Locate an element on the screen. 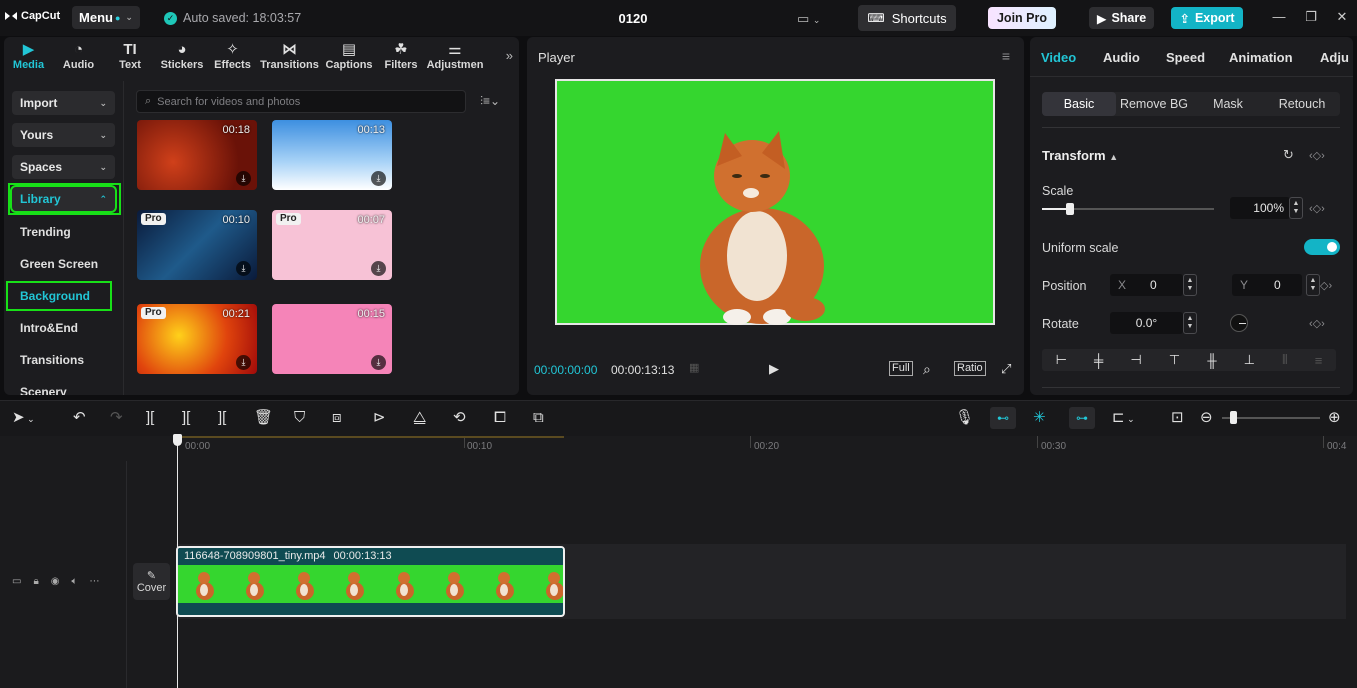  subtab-mask: Mask is located at coordinates (1228, 104).